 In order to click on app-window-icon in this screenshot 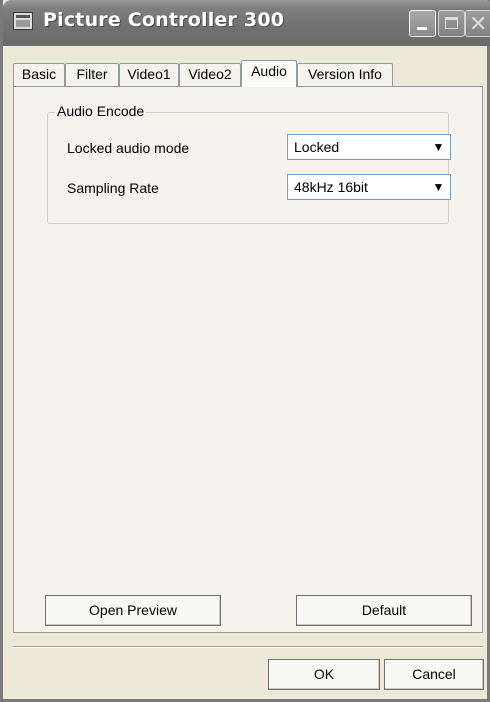, I will do `click(23, 21)`.